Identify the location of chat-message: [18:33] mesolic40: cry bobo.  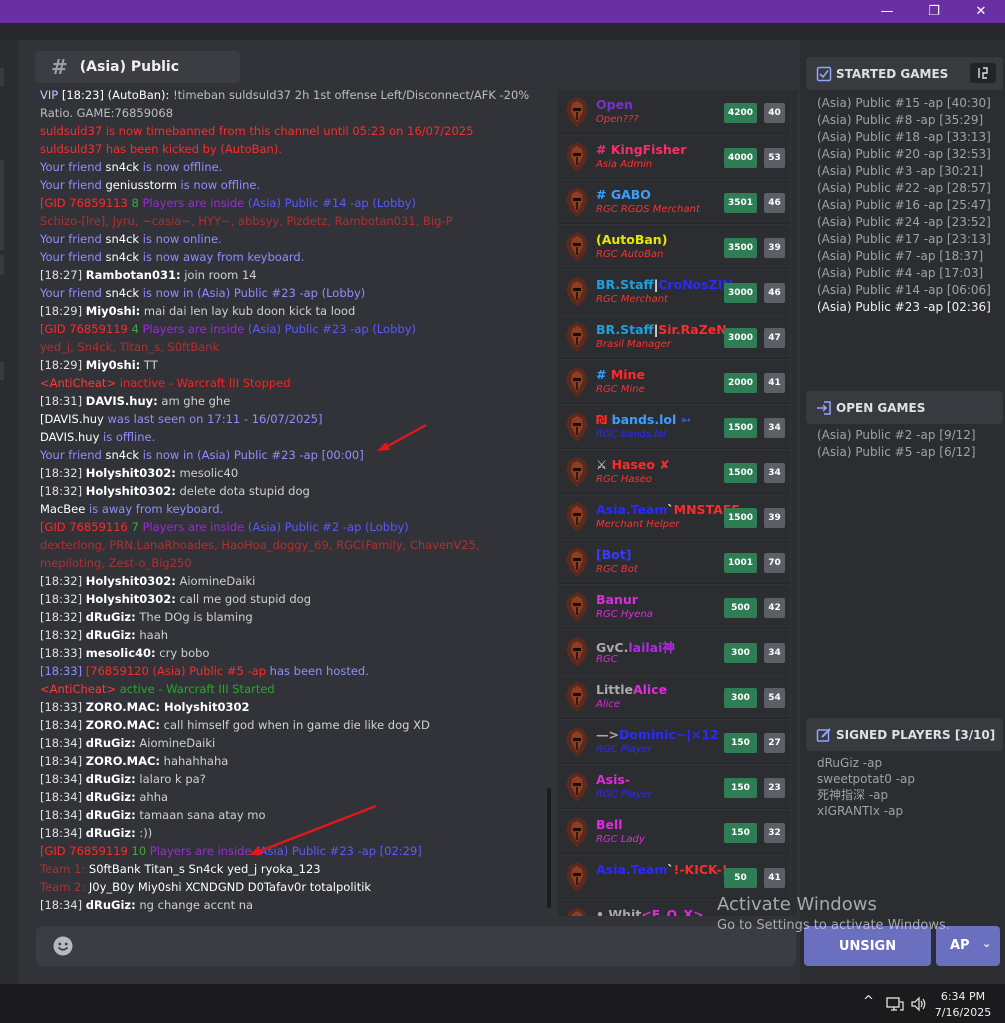
(292, 653).